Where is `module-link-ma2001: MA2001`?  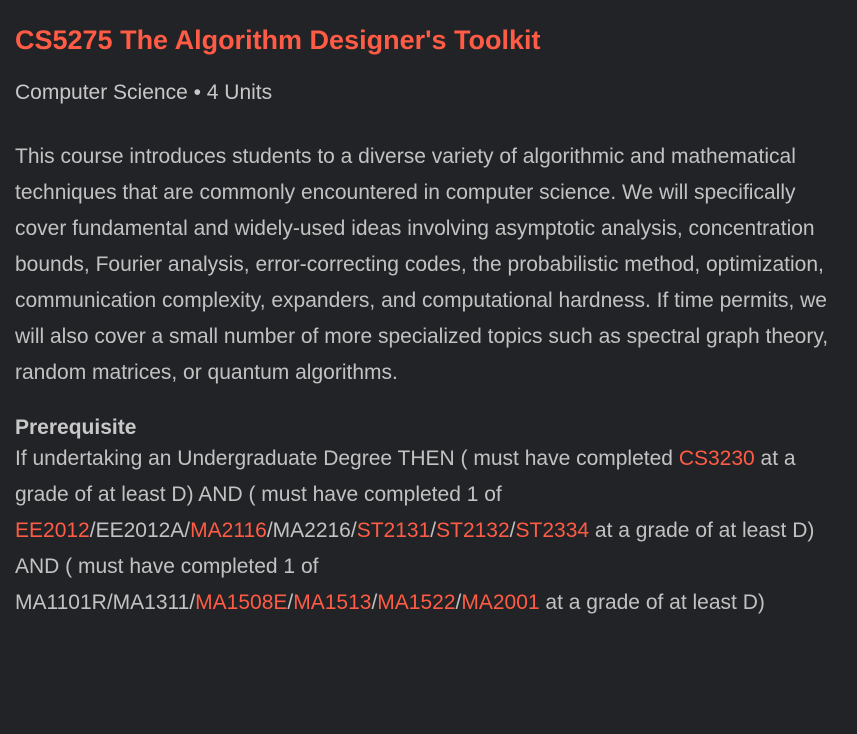
module-link-ma2001: MA2001 is located at coordinates (500, 602).